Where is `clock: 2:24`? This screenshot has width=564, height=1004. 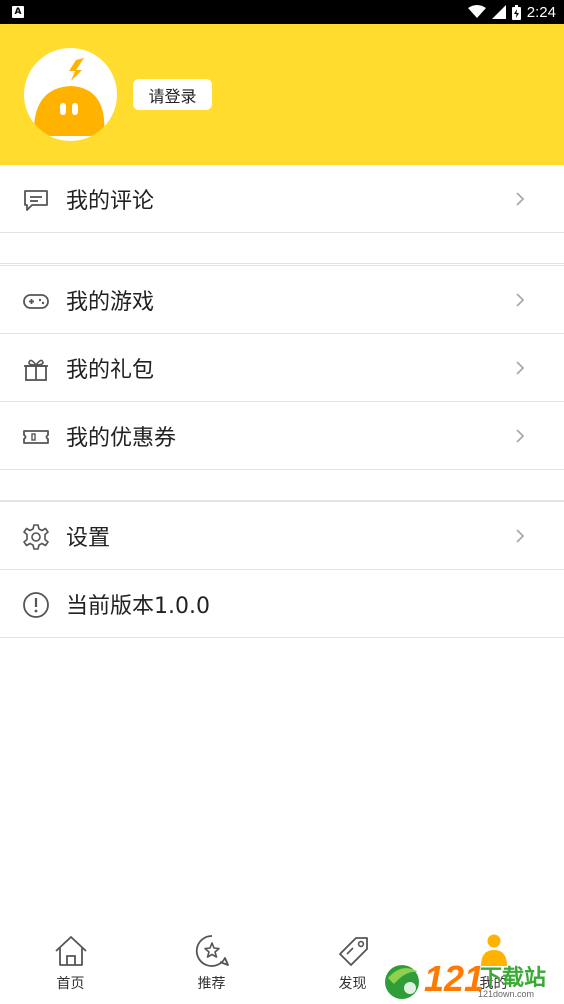
clock: 2:24 is located at coordinates (541, 12).